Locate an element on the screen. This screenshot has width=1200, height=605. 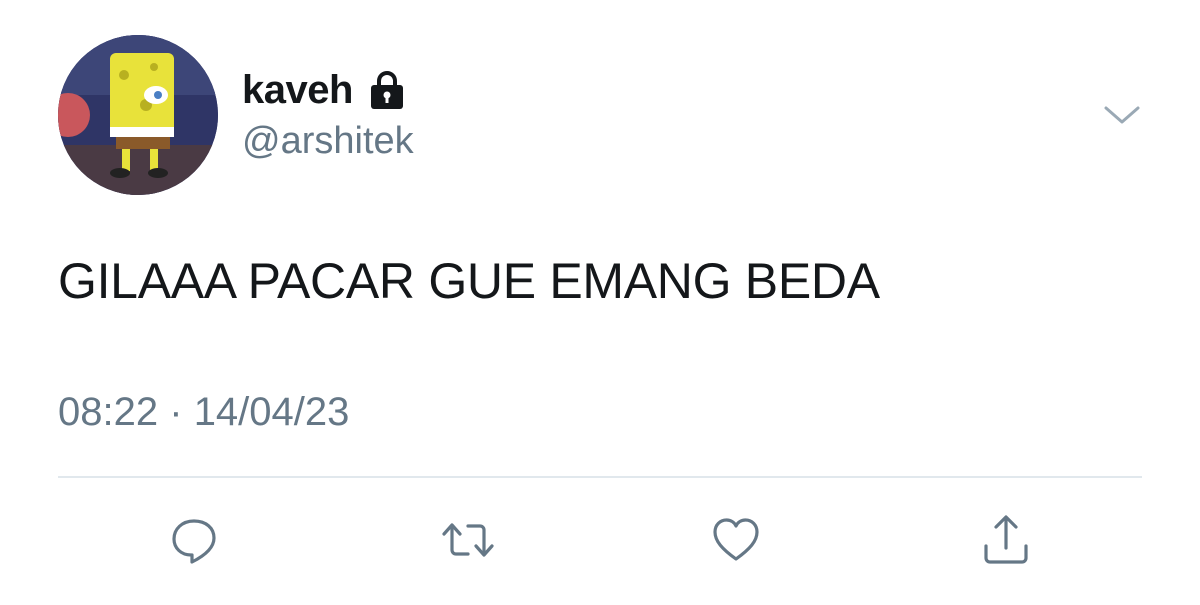
tweet-timestamp: 08:22 · 14/04/23 is located at coordinates (203, 412).